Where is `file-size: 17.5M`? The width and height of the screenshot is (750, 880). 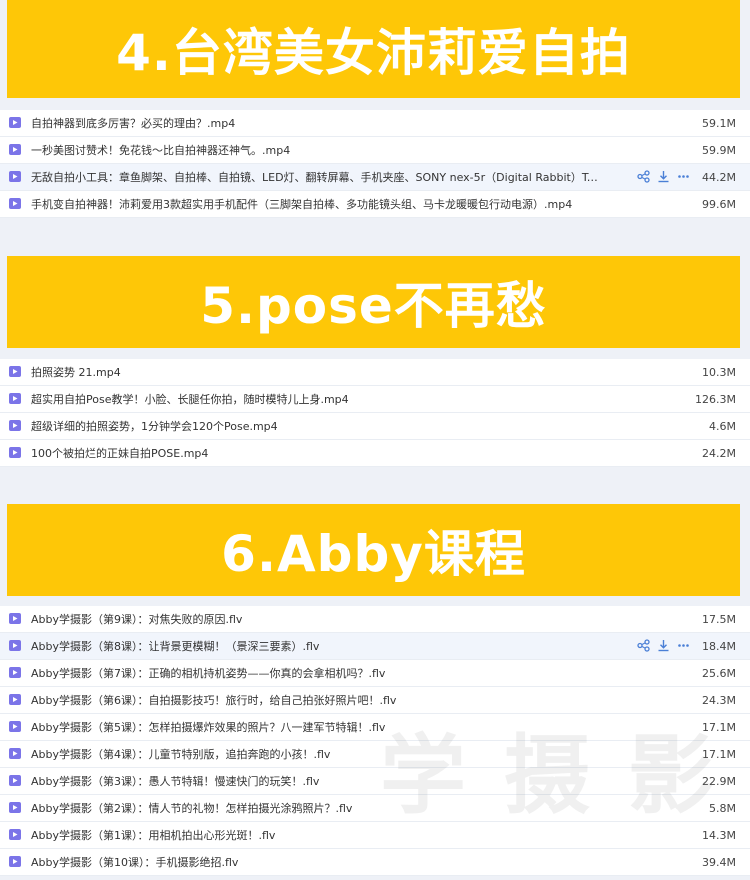
file-size: 17.5M is located at coordinates (719, 619).